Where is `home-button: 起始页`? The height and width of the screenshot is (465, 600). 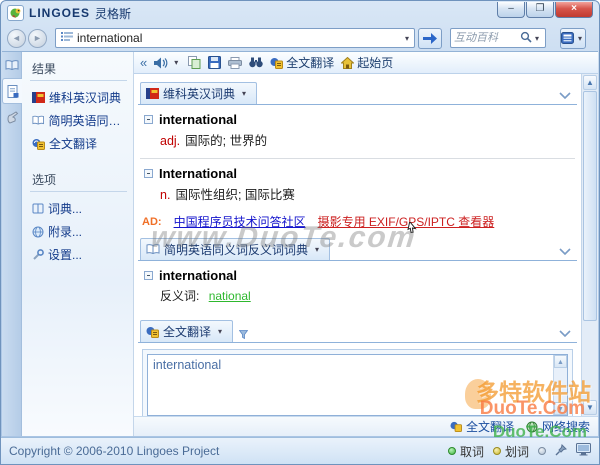
home-button: 起始页 is located at coordinates (367, 62).